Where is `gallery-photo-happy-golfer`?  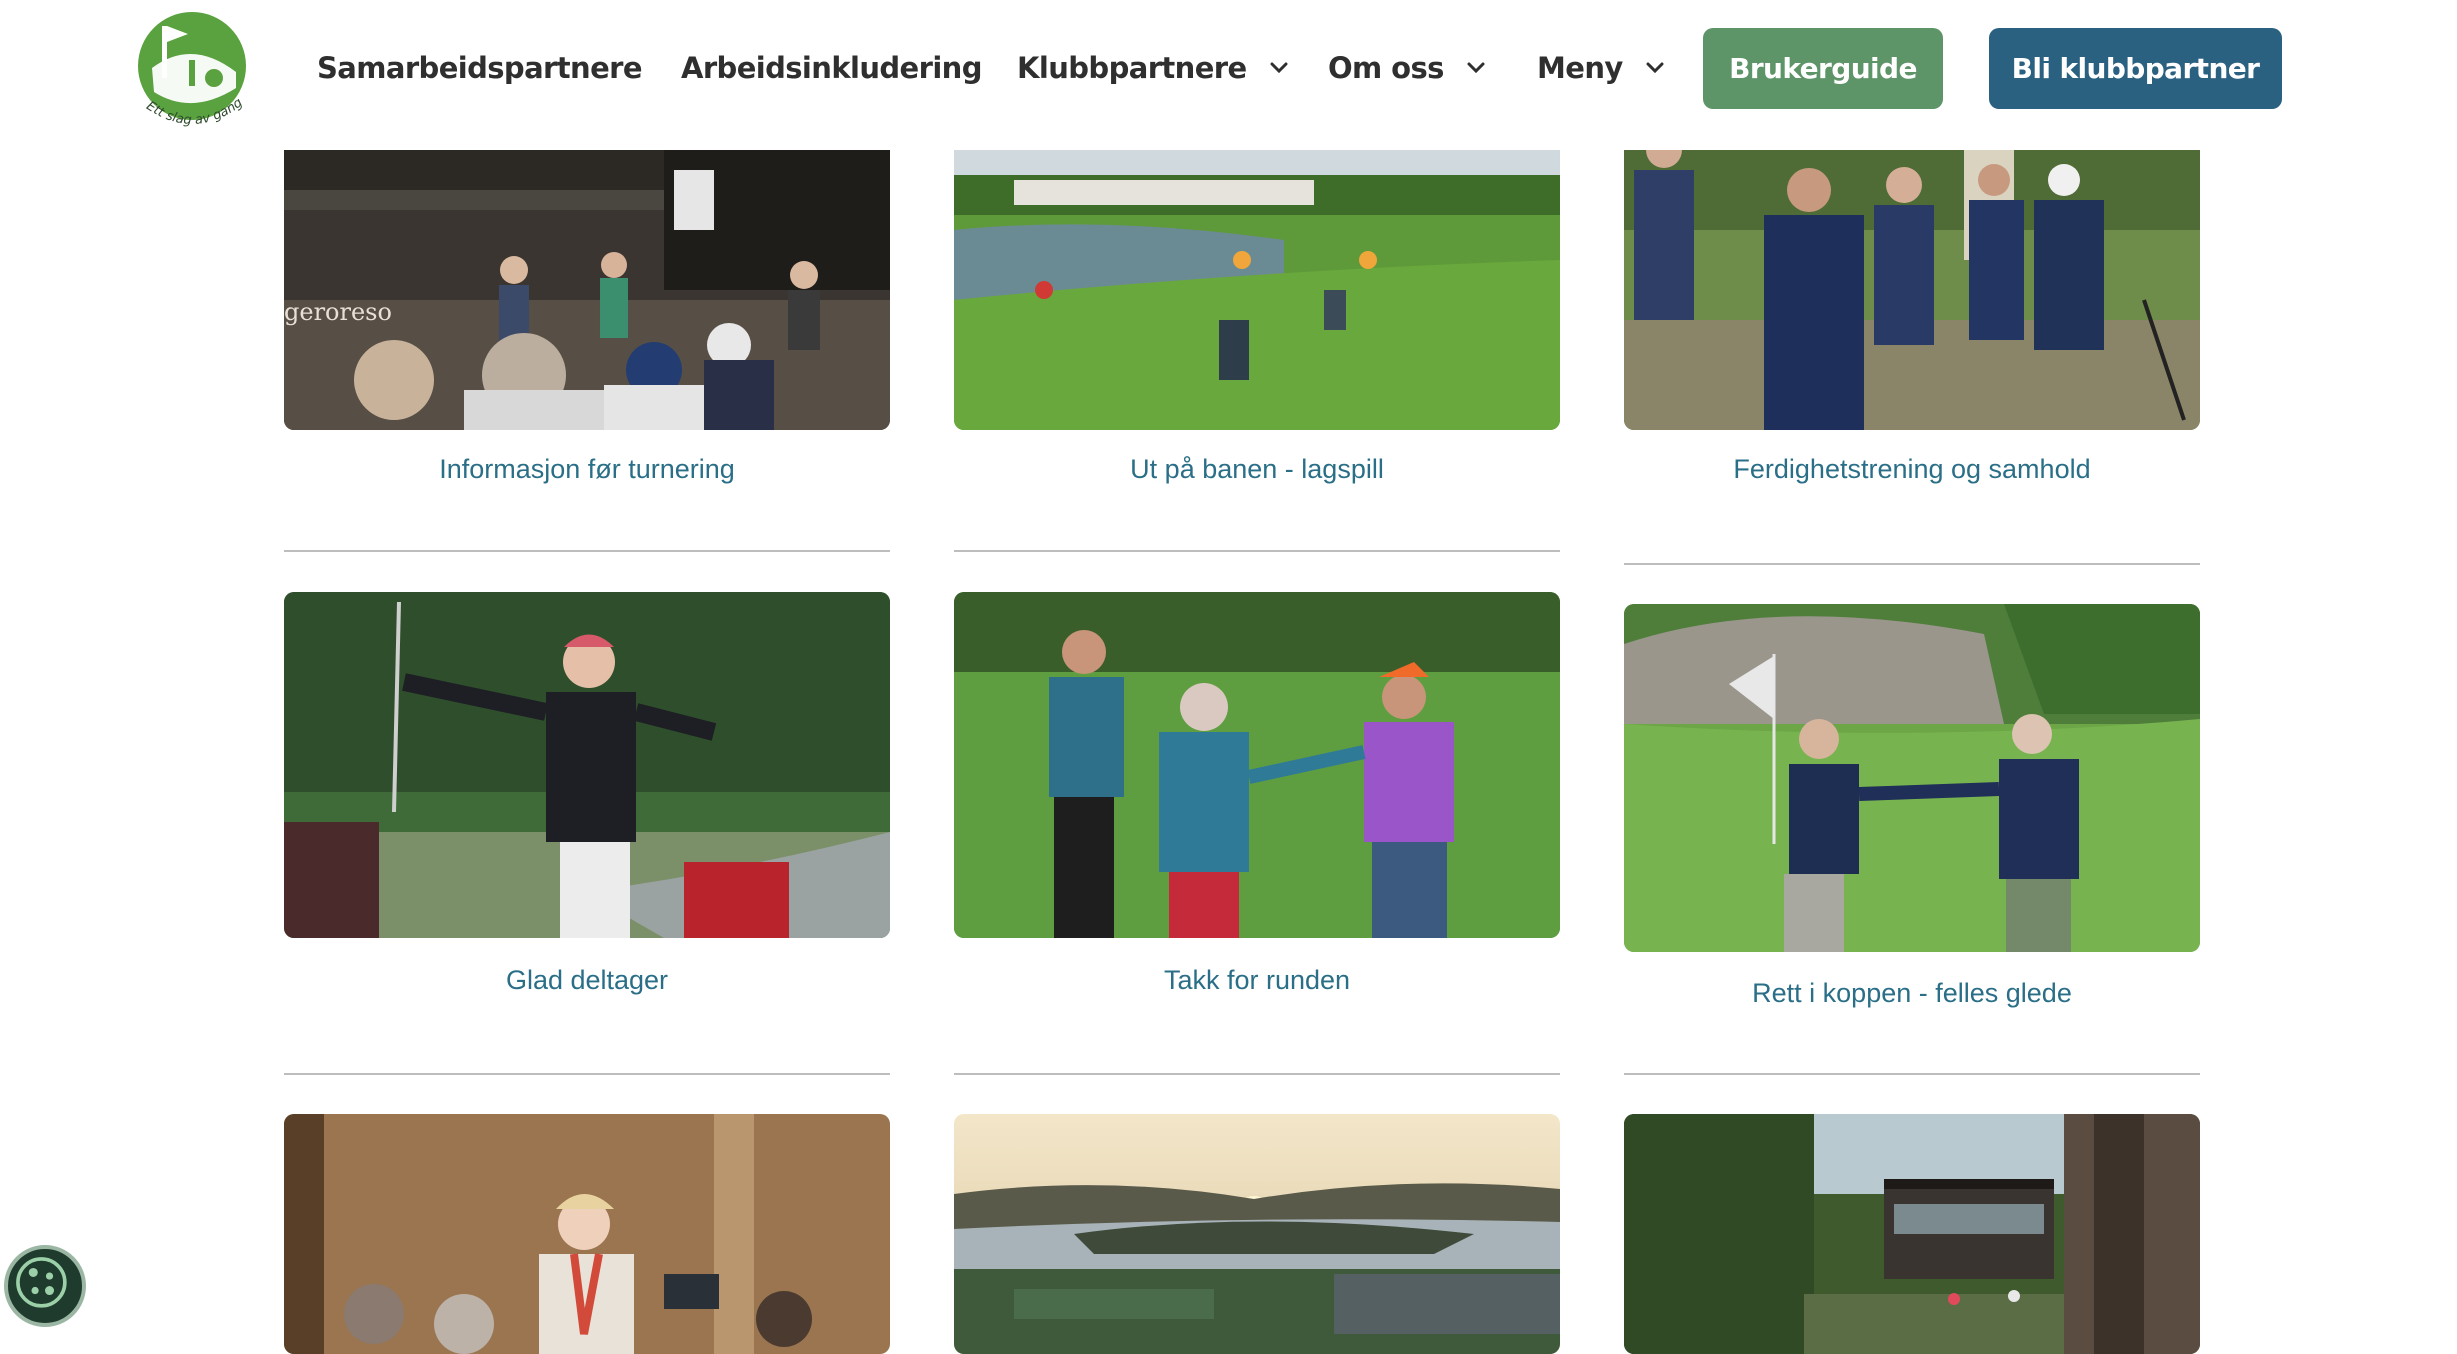
gallery-photo-happy-golfer is located at coordinates (587, 765).